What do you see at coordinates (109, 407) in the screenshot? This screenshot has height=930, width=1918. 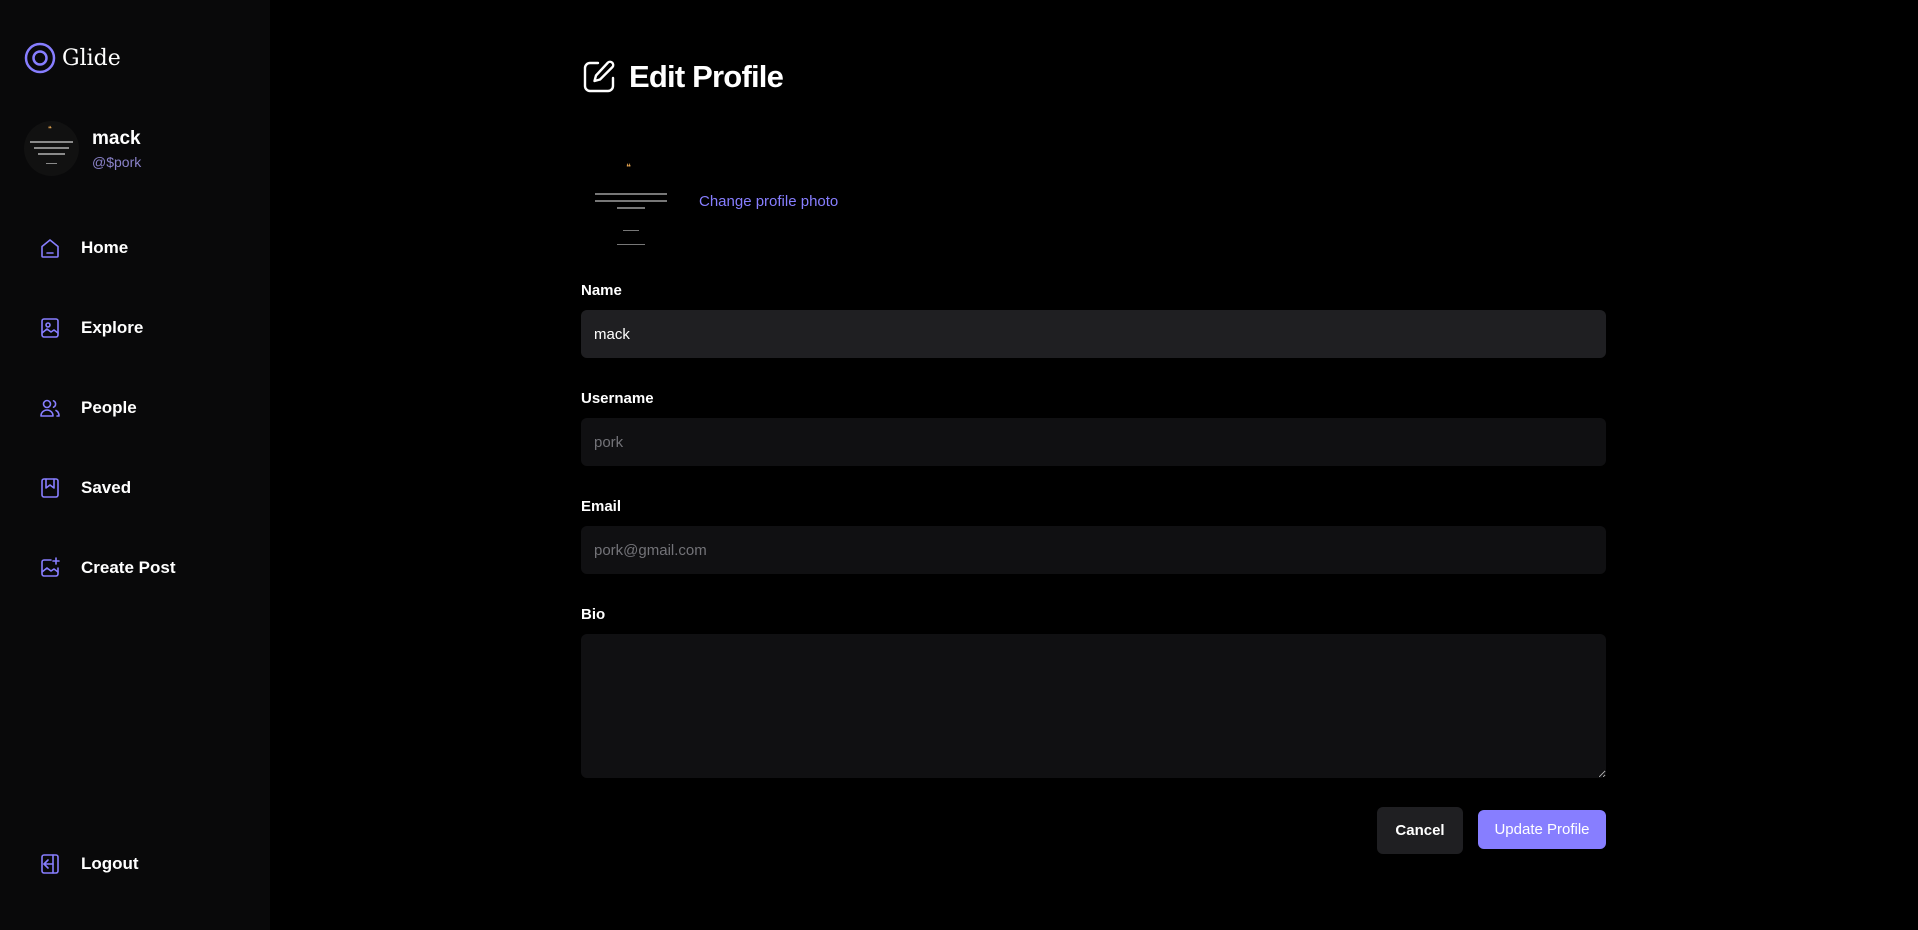 I see `sidebar-item-label: People` at bounding box center [109, 407].